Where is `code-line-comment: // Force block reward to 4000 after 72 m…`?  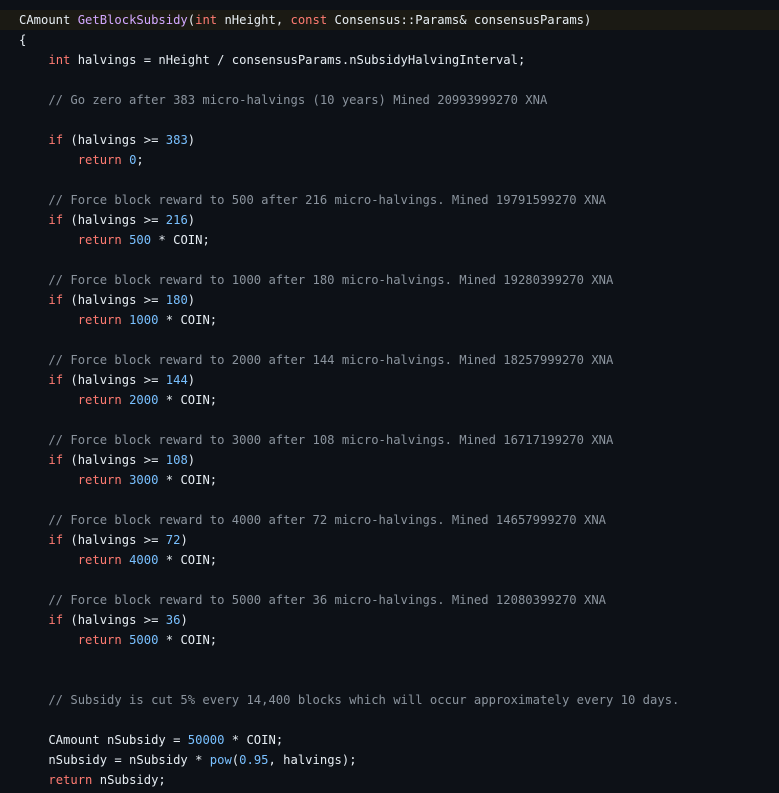
code-line-comment: // Force block reward to 4000 after 72 m… is located at coordinates (389, 520).